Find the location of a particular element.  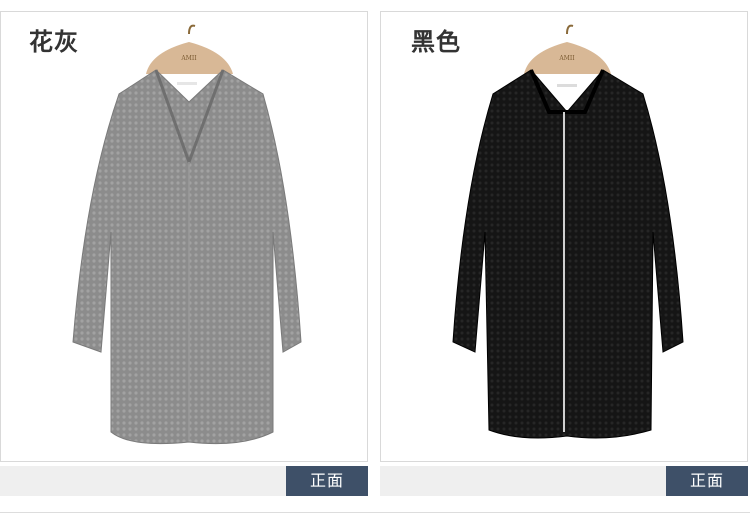

divider is located at coordinates (375, 512).